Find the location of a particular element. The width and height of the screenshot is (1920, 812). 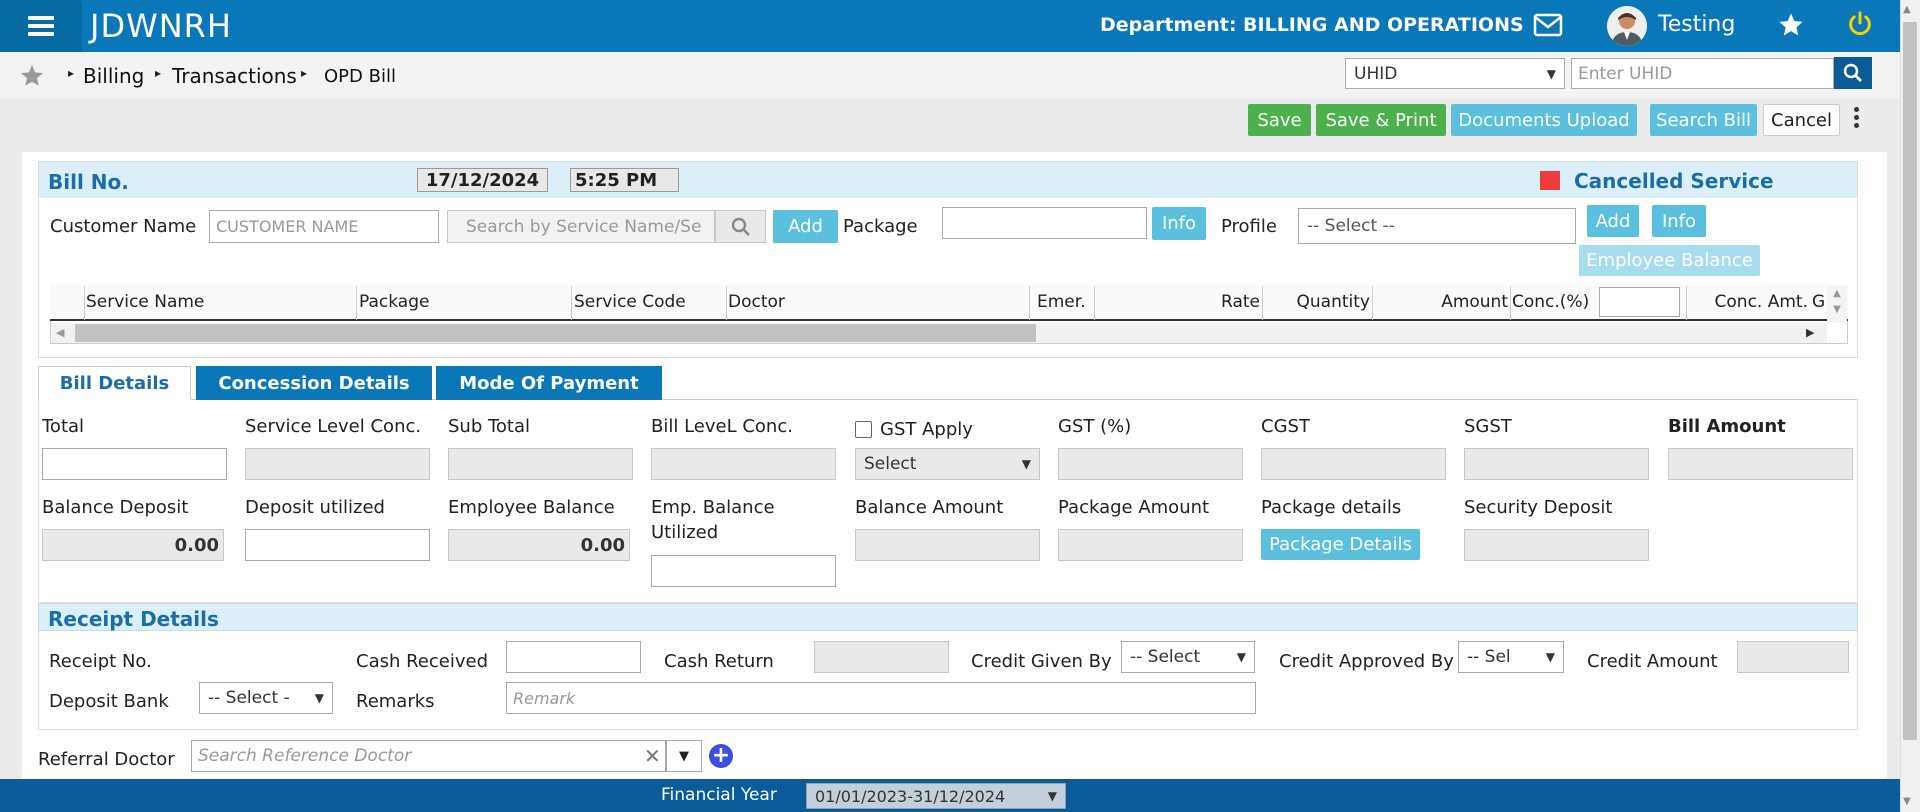

bill-time: 5:25 PM is located at coordinates (624, 180).